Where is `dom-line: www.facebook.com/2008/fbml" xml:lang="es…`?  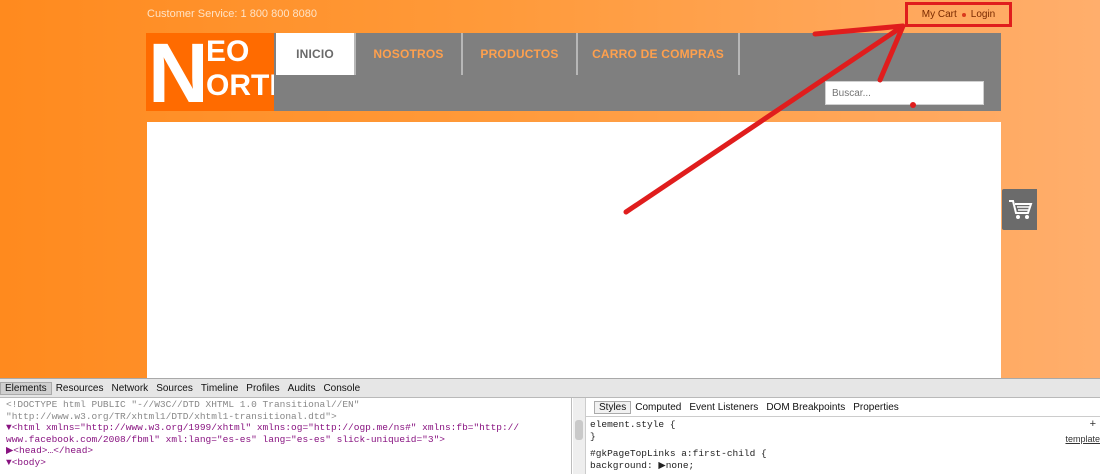
dom-line: www.facebook.com/2008/fbml" xml:lang="es… is located at coordinates (285, 440).